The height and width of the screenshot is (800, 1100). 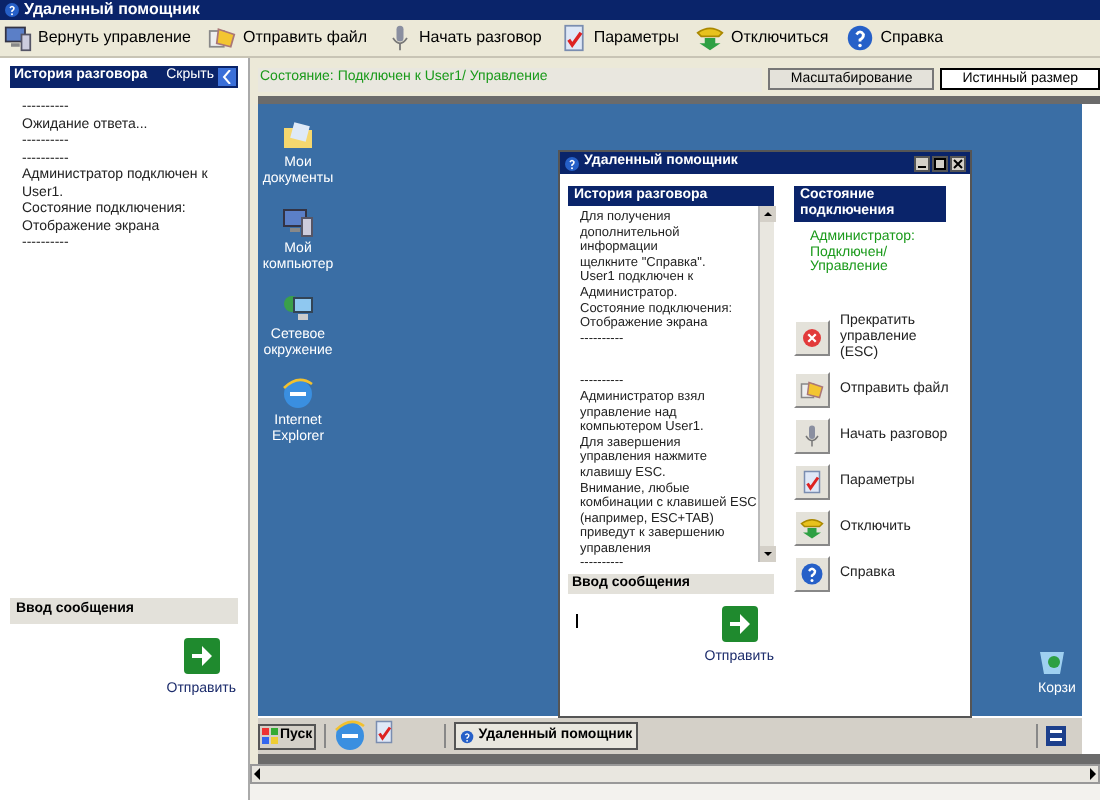 I want to click on toolbar-button: Параметры, so click(x=619, y=38).